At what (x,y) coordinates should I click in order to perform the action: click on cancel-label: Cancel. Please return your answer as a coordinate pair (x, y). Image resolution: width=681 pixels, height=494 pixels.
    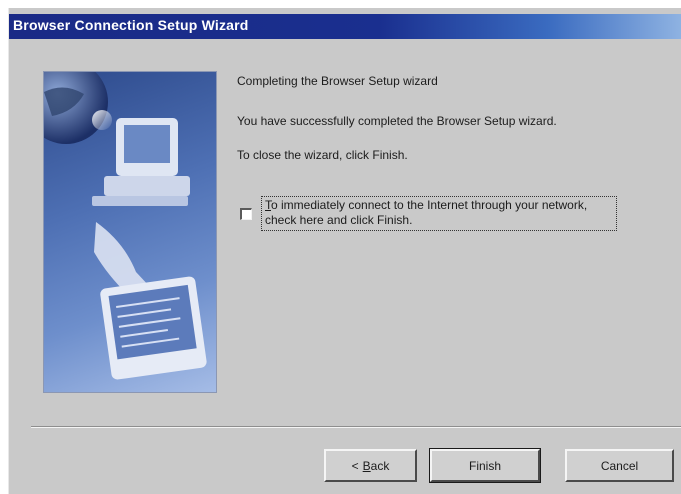
    Looking at the image, I should click on (619, 465).